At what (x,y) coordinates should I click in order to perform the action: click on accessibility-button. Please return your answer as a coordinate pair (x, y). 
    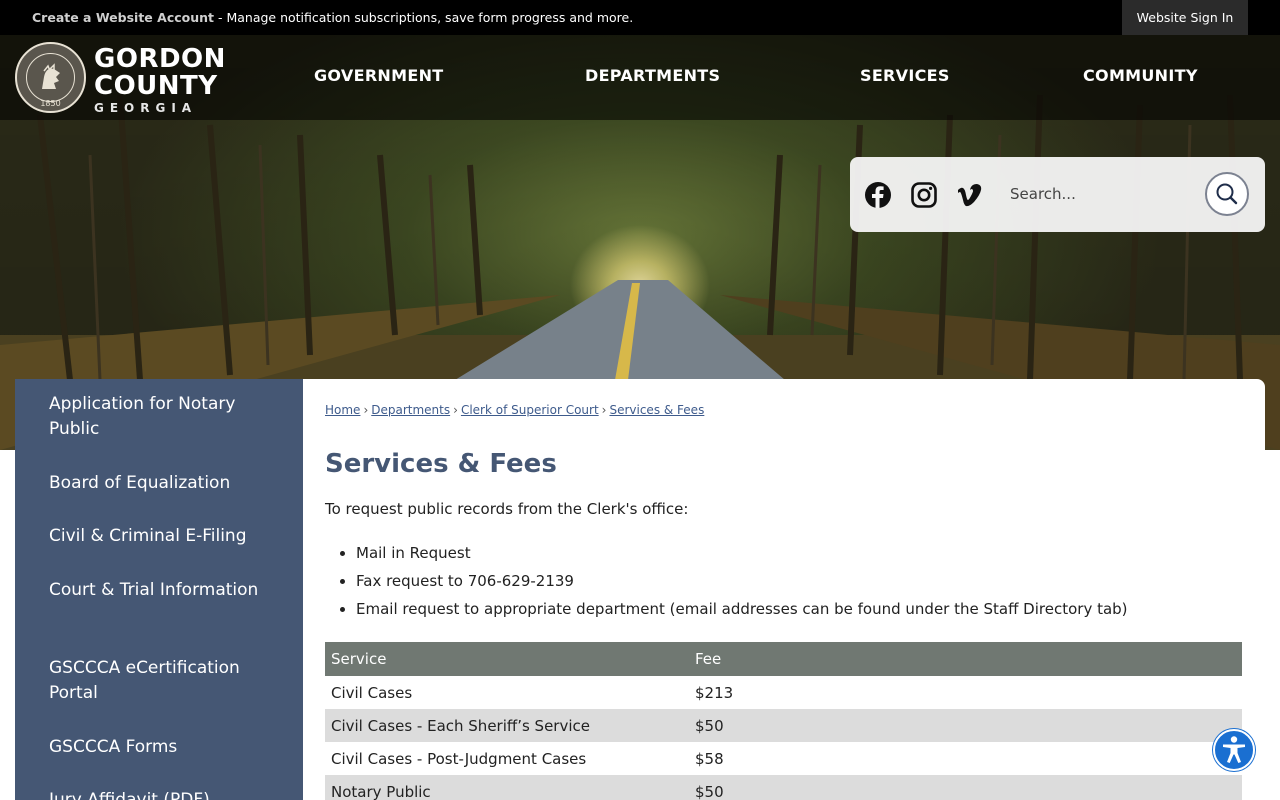
    Looking at the image, I should click on (1234, 750).